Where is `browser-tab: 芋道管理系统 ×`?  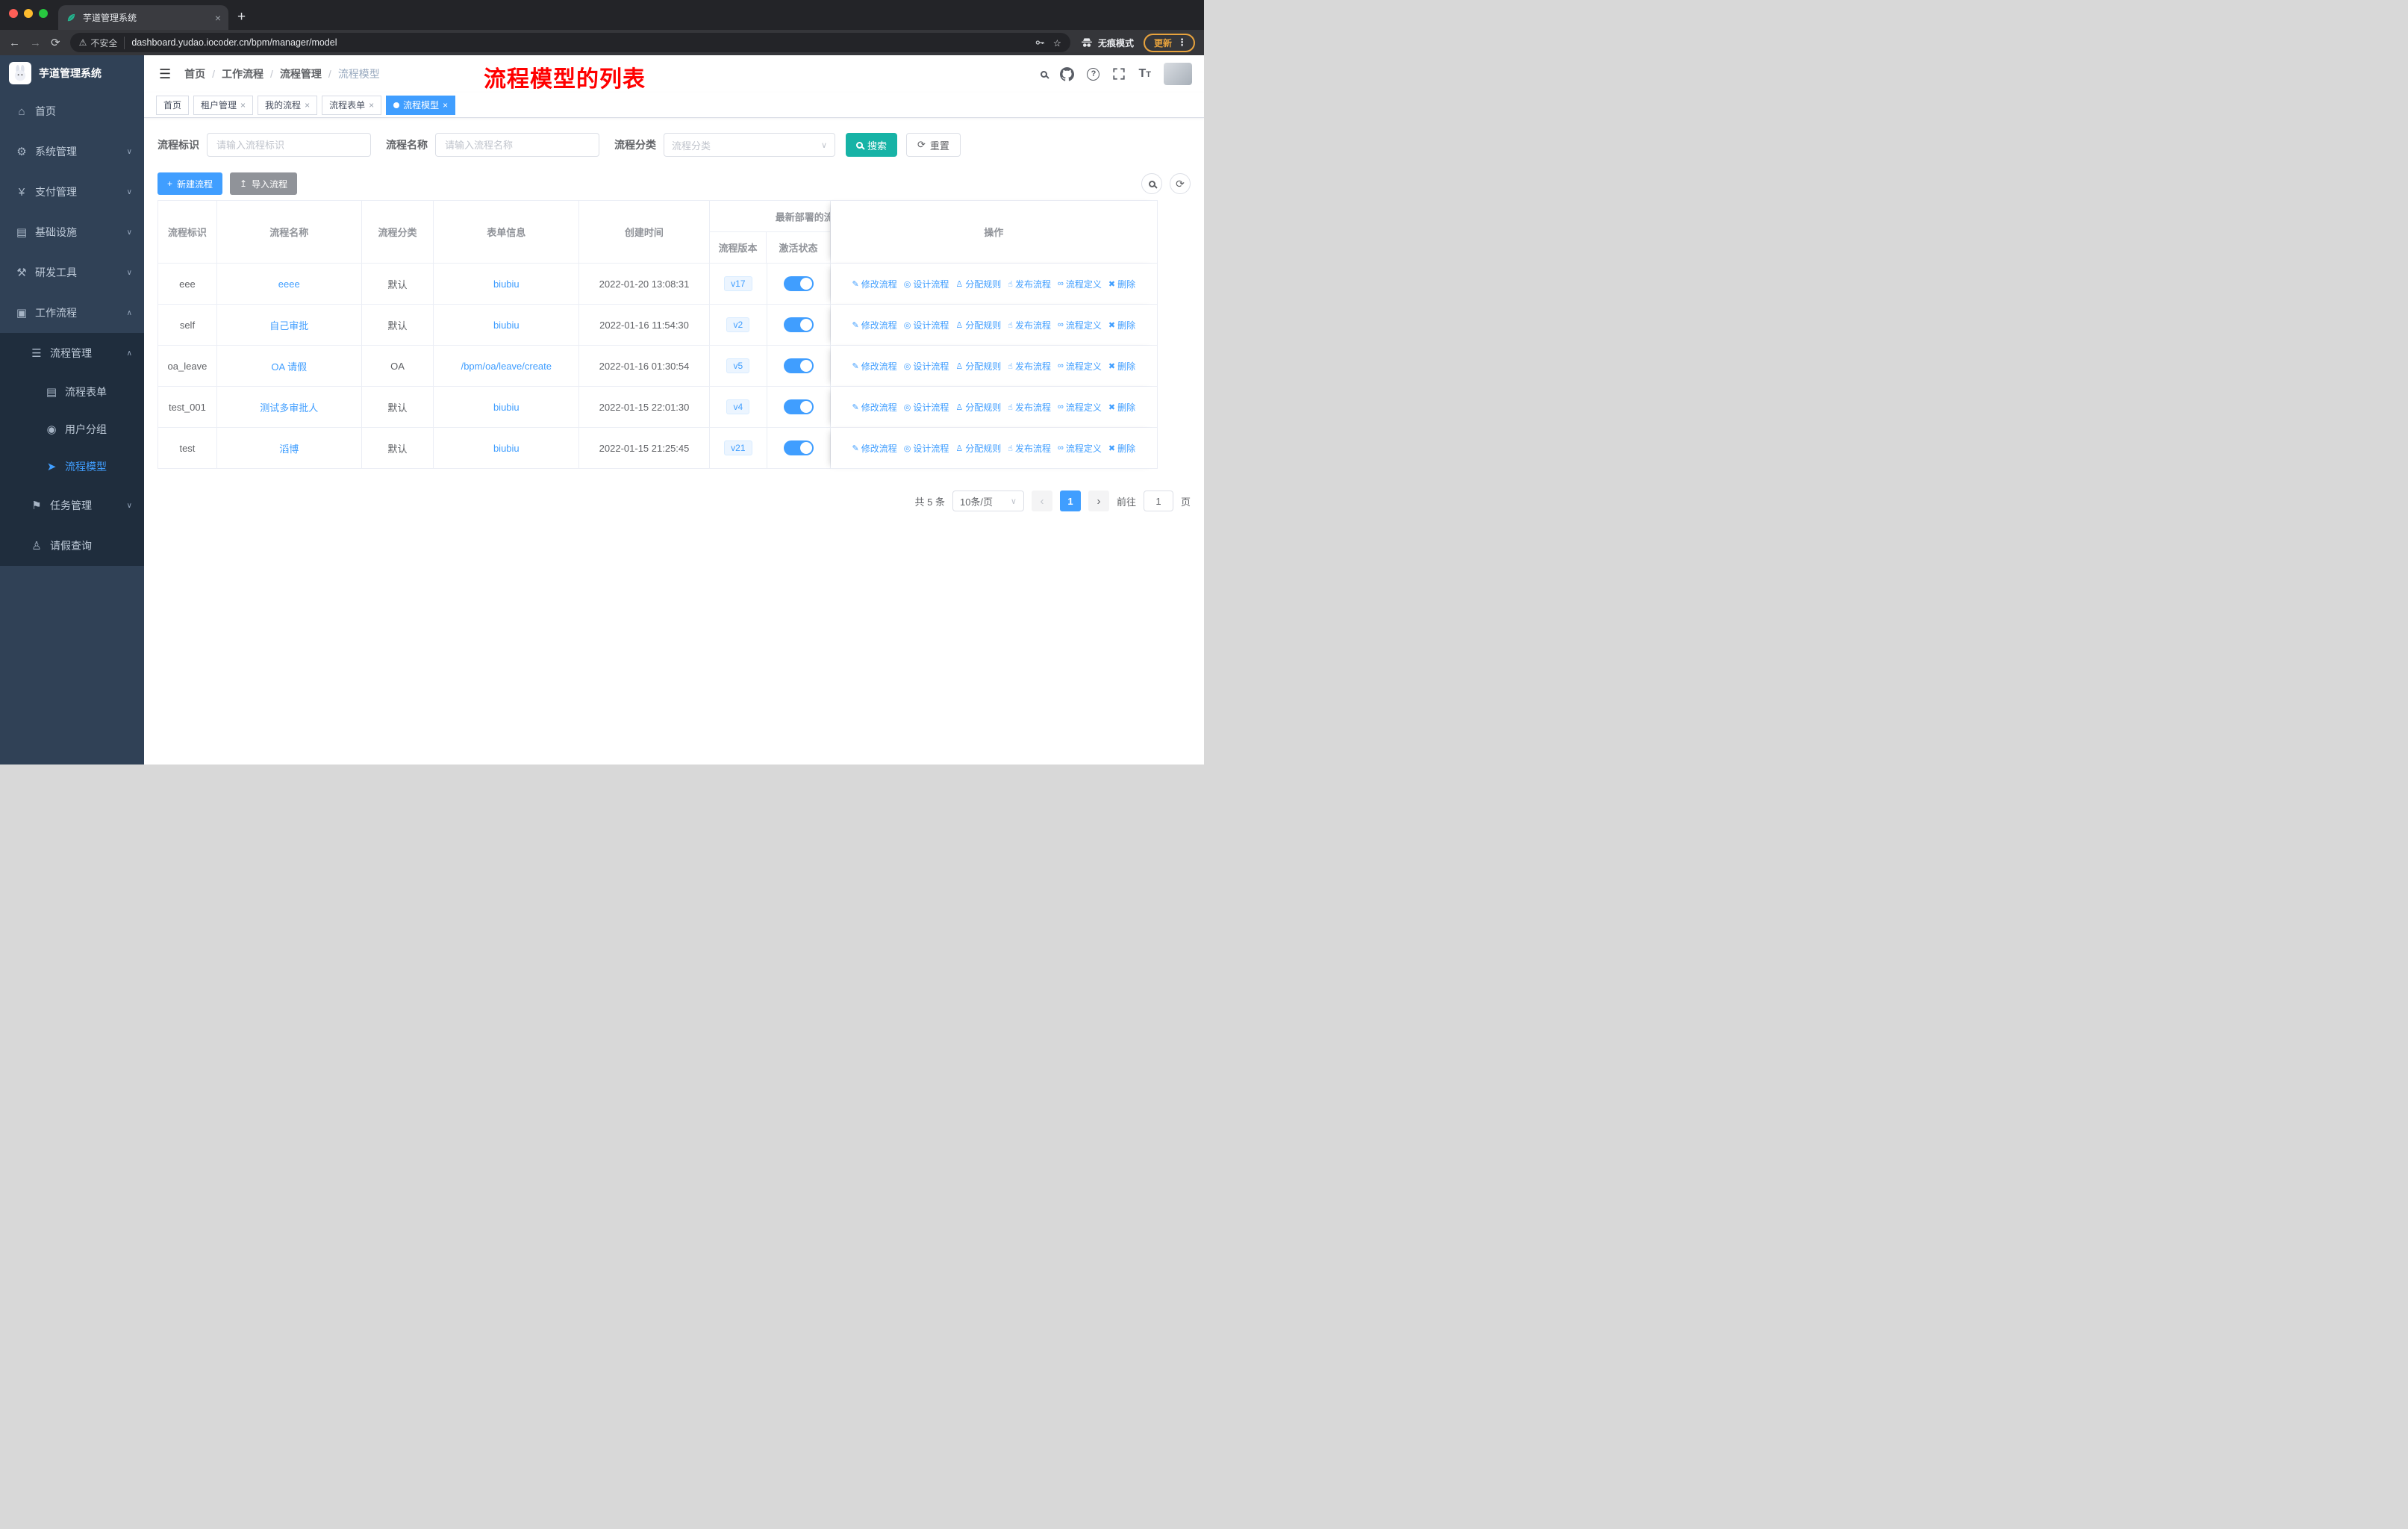
browser-tab: 芋道管理系统 × is located at coordinates (143, 17).